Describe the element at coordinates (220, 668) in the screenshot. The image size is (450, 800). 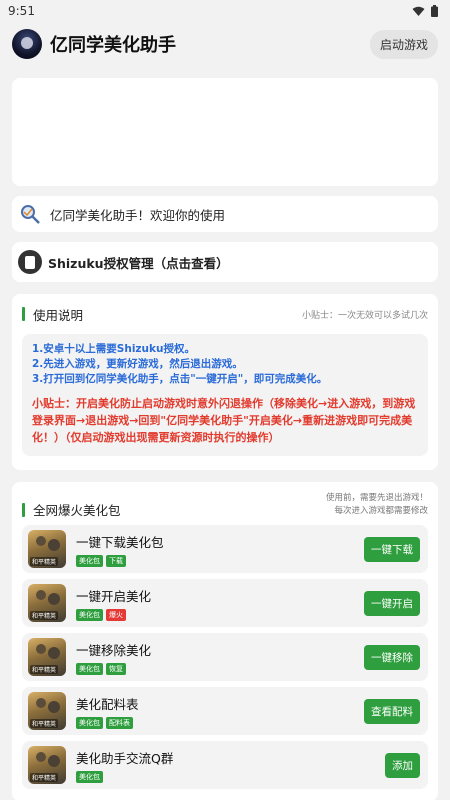
I see `pack-tags: 美化包 恢复` at that location.